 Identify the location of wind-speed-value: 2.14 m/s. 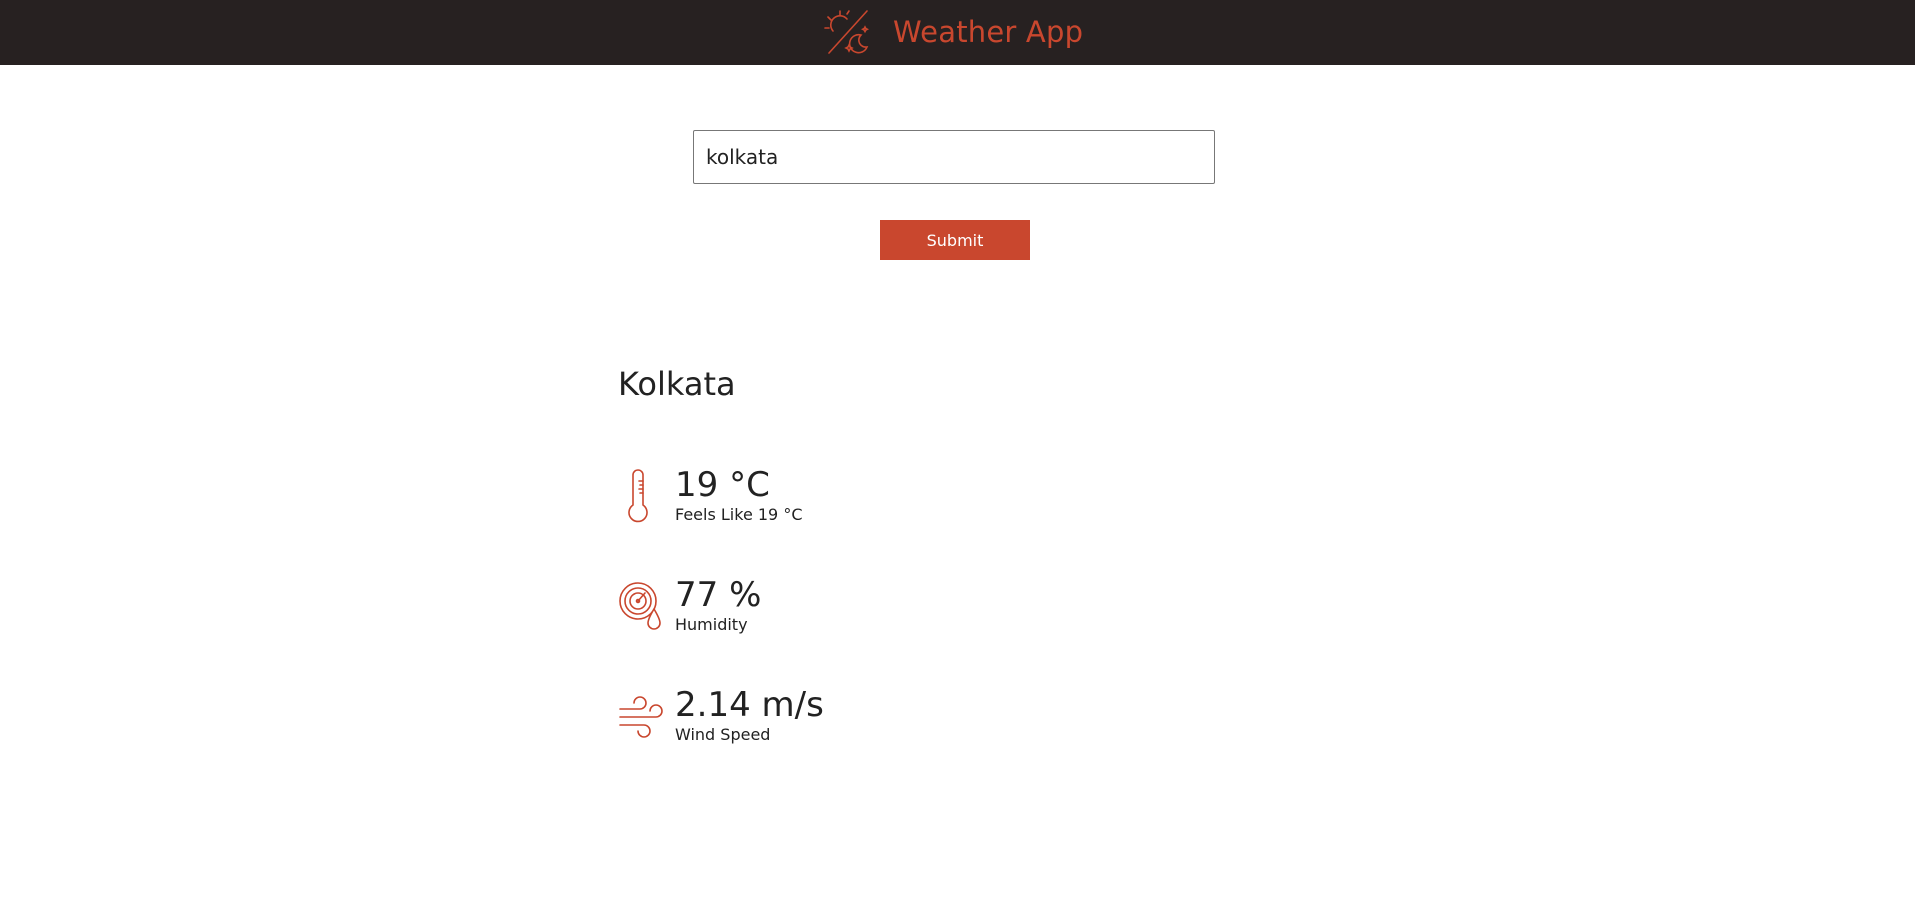
(749, 705).